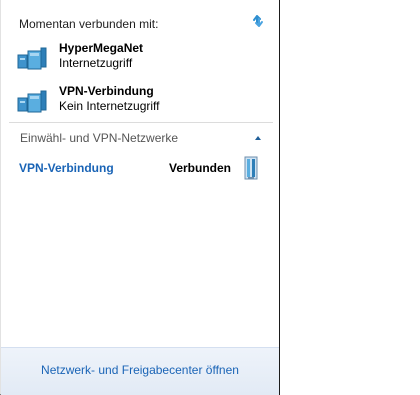  What do you see at coordinates (106, 91) in the screenshot?
I see `network-name: VPN-Verbindung` at bounding box center [106, 91].